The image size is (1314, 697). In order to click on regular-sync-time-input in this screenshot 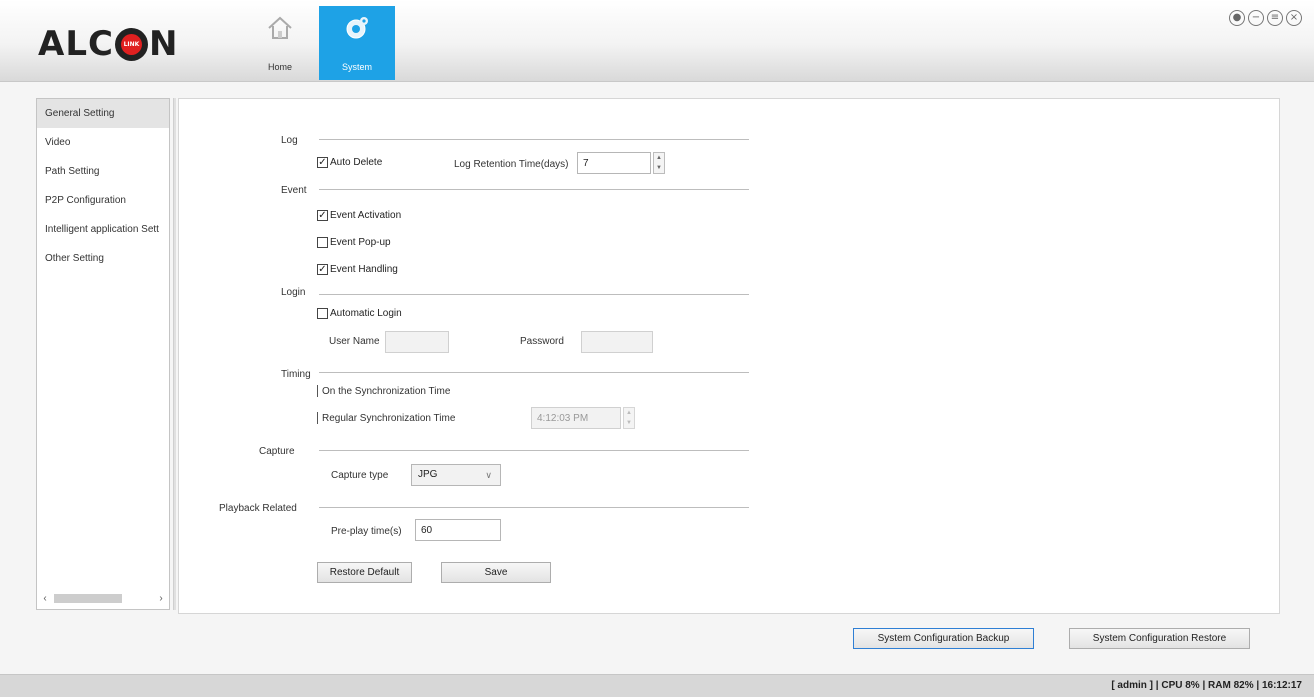, I will do `click(576, 418)`.